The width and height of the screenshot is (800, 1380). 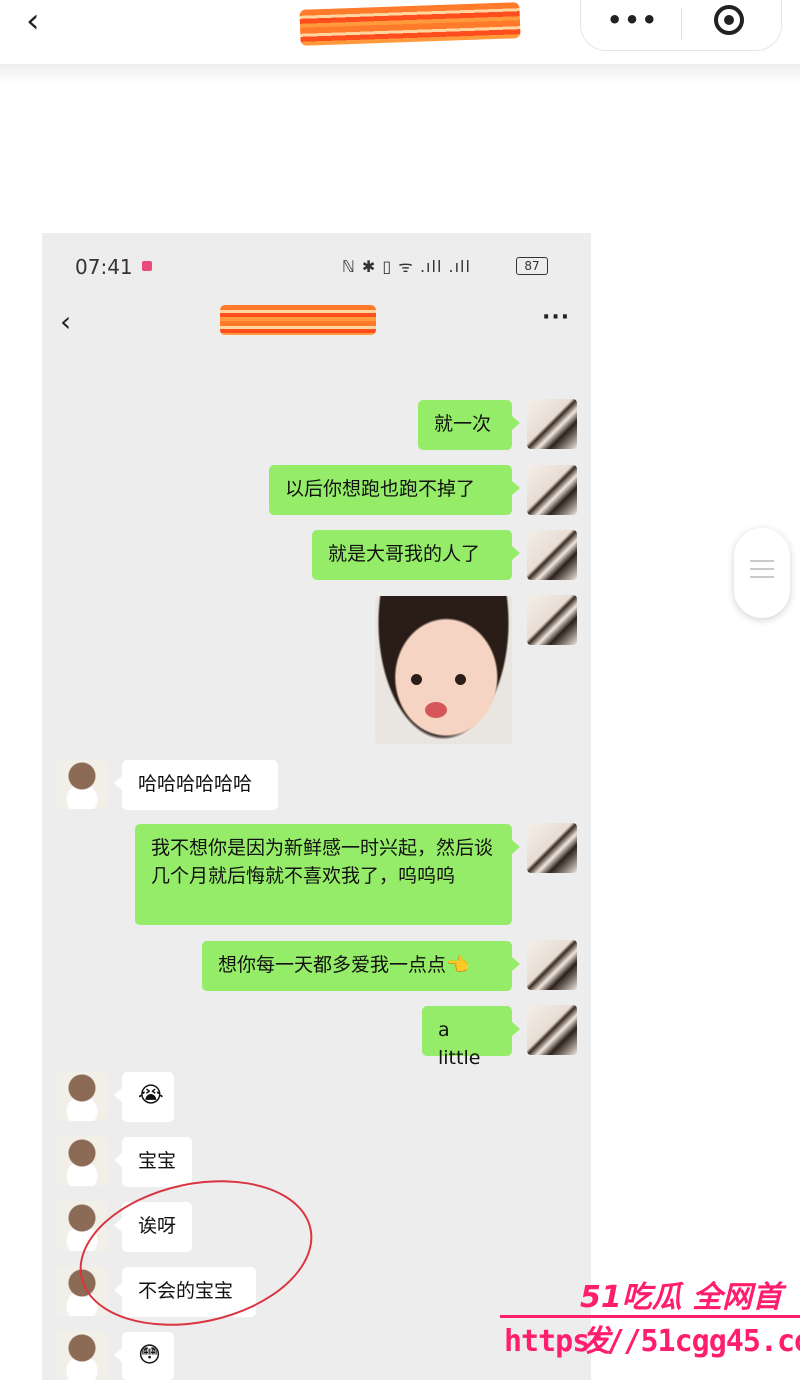 I want to click on red-annotation-circle, so click(x=196, y=1253).